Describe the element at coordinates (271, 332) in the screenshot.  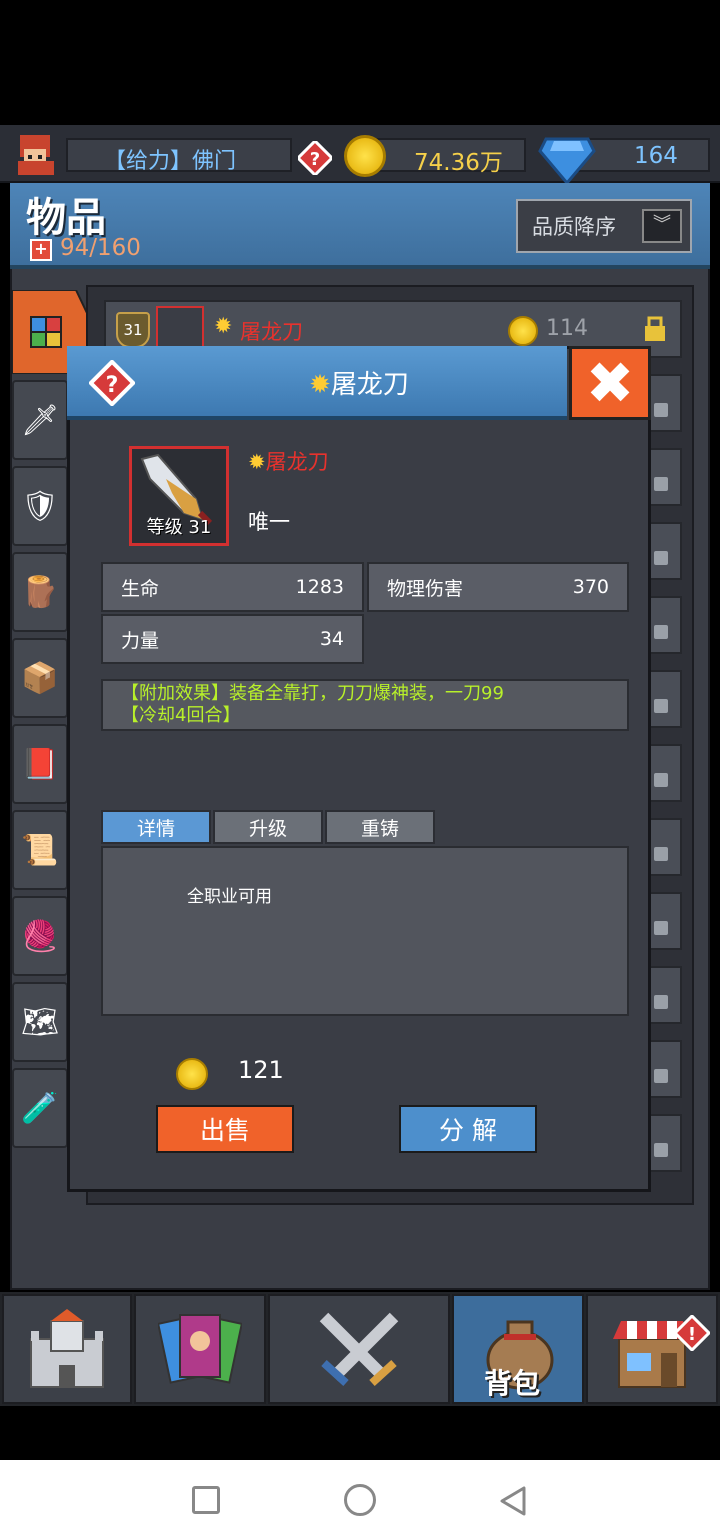
I see `item-name: 屠龙刀` at that location.